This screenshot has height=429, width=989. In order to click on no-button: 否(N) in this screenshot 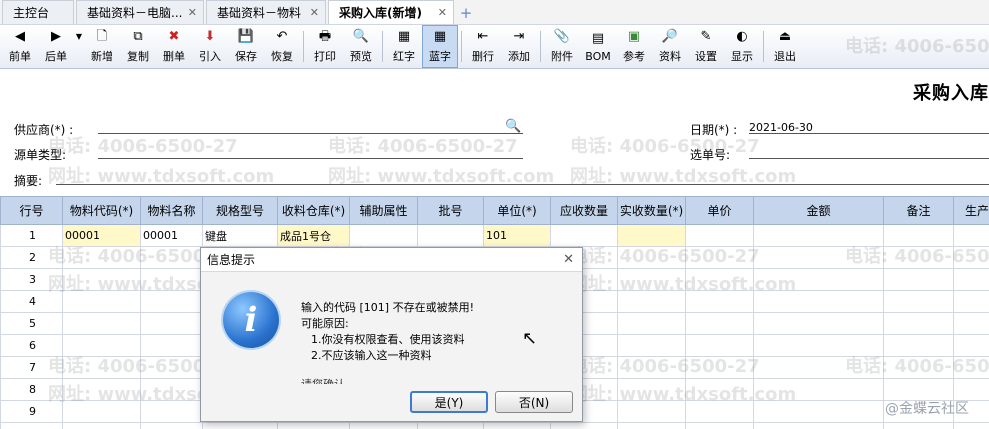, I will do `click(534, 402)`.